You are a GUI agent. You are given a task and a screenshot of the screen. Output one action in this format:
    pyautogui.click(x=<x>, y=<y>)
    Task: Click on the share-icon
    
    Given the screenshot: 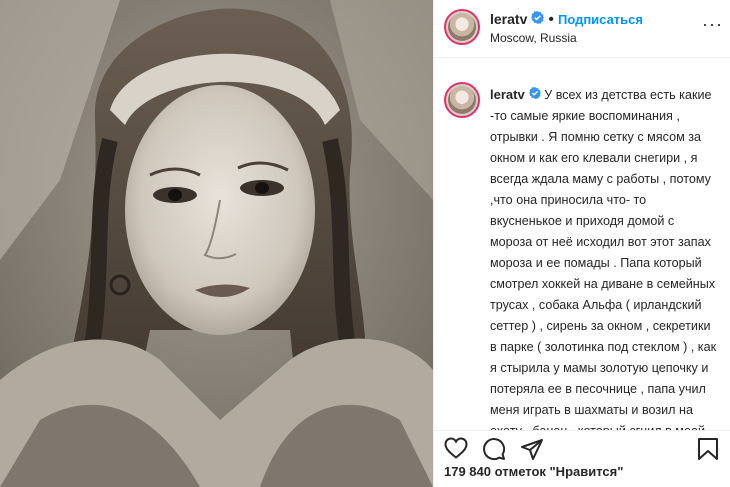 What is the action you would take?
    pyautogui.click(x=532, y=451)
    